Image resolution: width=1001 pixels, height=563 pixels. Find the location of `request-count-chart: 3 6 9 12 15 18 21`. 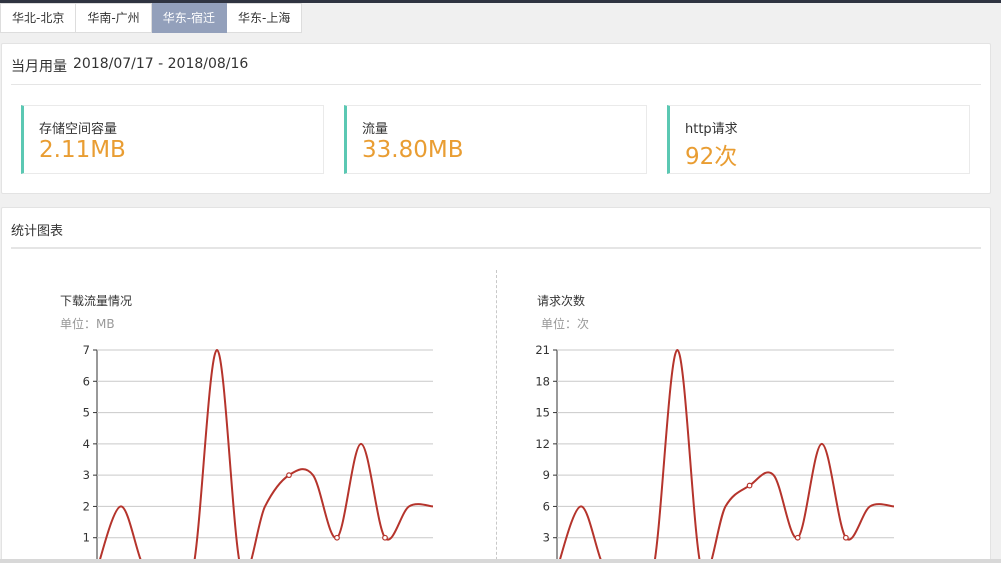

request-count-chart: 3 6 9 12 15 18 21 is located at coordinates (715, 453).